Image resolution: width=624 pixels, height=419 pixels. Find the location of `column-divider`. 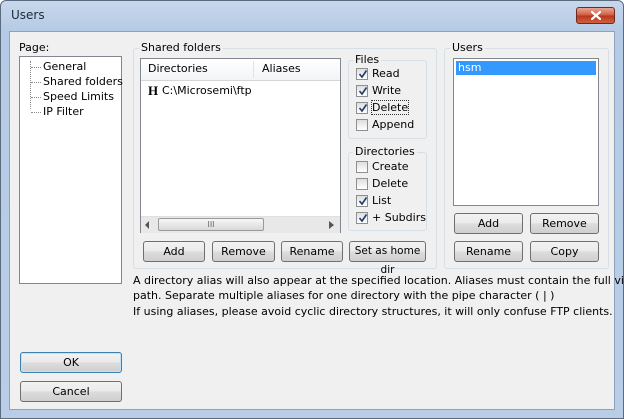

column-divider is located at coordinates (253, 69).